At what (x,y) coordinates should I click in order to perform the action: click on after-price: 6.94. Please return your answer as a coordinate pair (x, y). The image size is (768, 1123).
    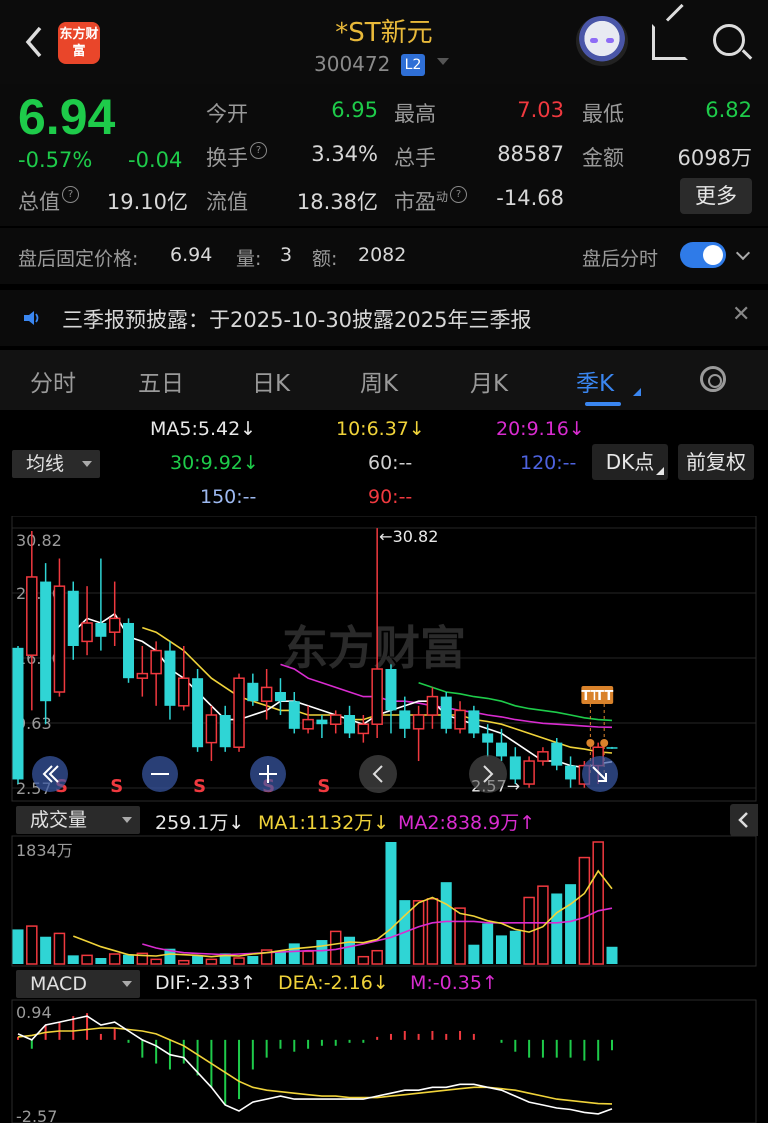
    Looking at the image, I should click on (191, 255).